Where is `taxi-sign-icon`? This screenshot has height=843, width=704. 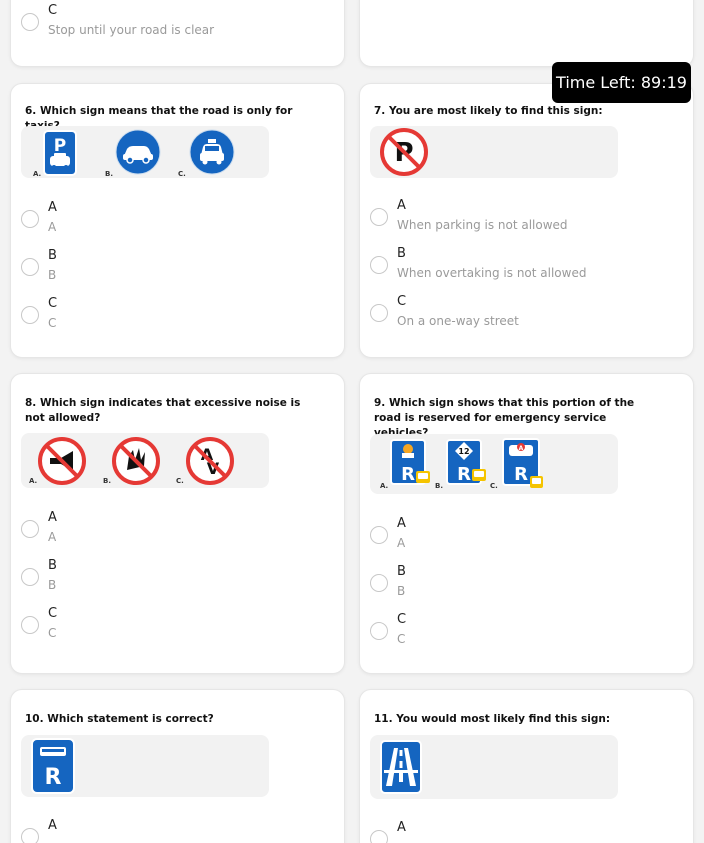
taxi-sign-icon is located at coordinates (212, 152).